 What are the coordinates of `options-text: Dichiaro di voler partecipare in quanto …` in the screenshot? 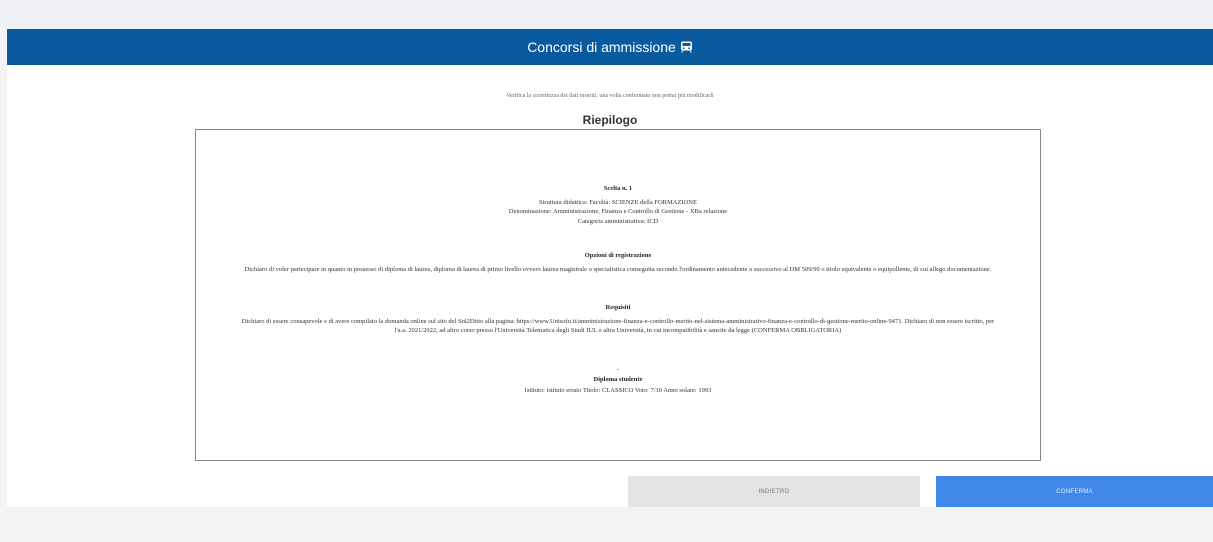 It's located at (618, 269).